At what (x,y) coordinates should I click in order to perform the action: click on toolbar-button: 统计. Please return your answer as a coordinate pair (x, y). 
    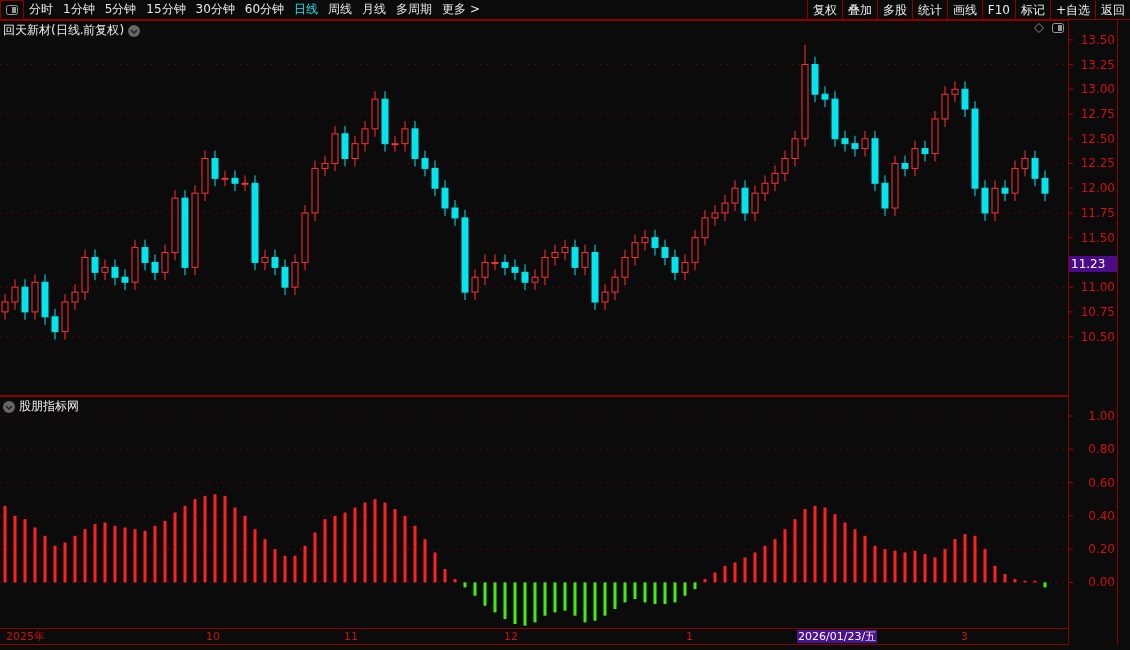
    Looking at the image, I should click on (929, 10).